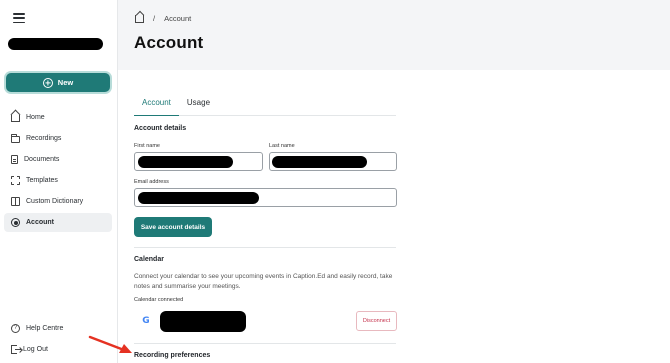 This screenshot has width=670, height=363. I want to click on sidebar-item-recordings: Recordings, so click(58, 138).